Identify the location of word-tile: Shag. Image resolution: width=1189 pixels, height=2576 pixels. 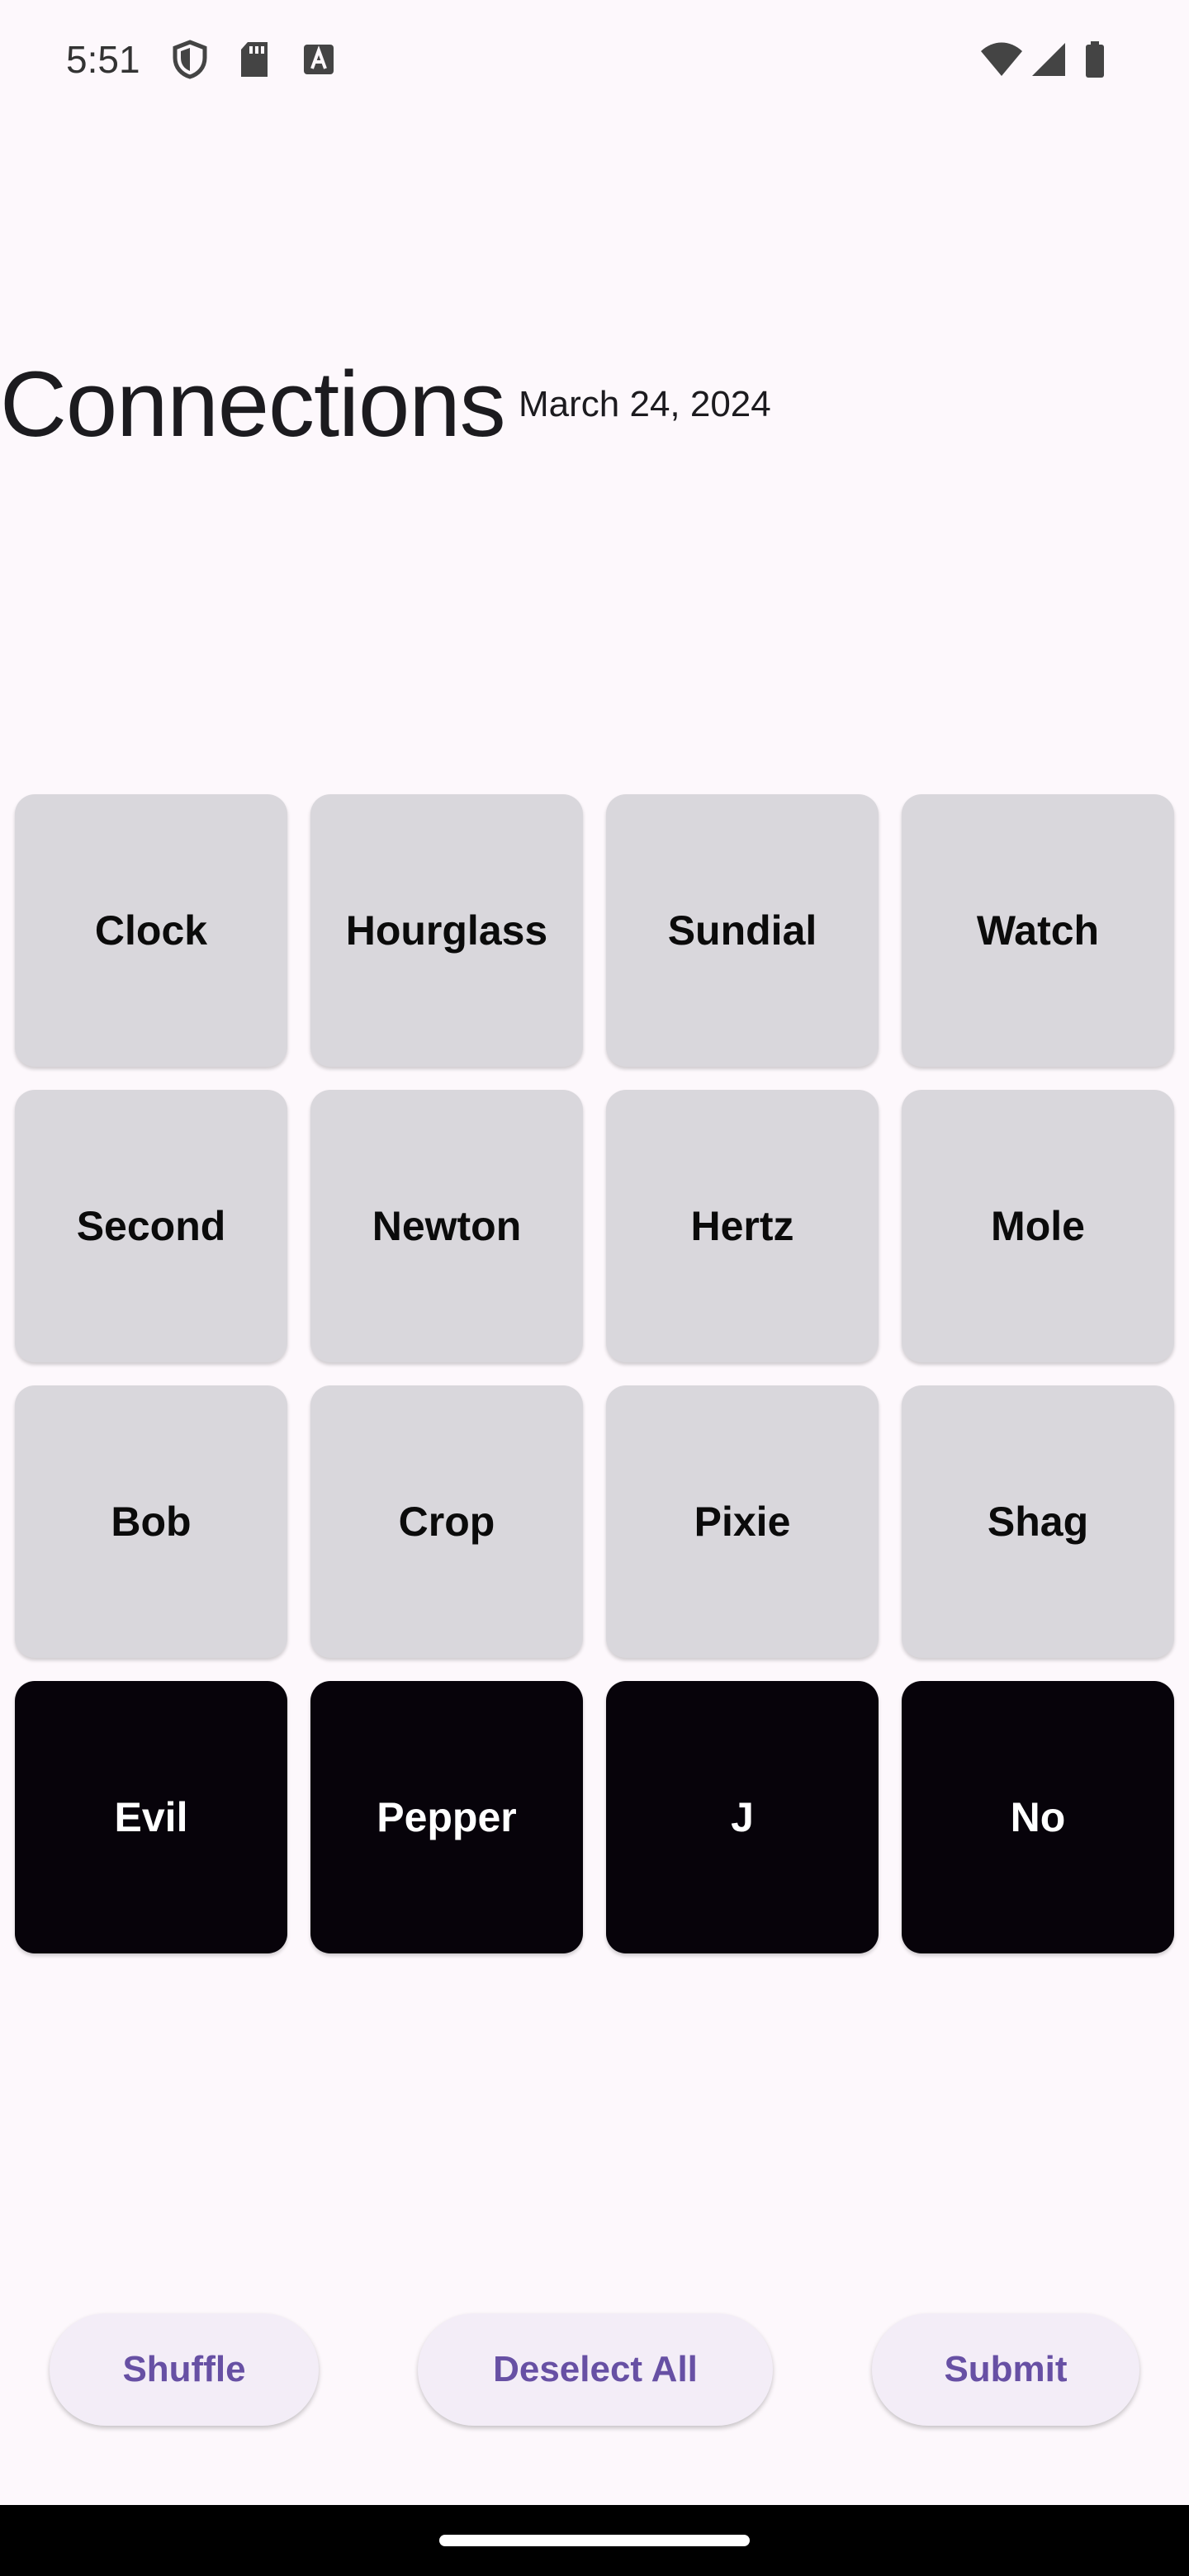
(1038, 1521).